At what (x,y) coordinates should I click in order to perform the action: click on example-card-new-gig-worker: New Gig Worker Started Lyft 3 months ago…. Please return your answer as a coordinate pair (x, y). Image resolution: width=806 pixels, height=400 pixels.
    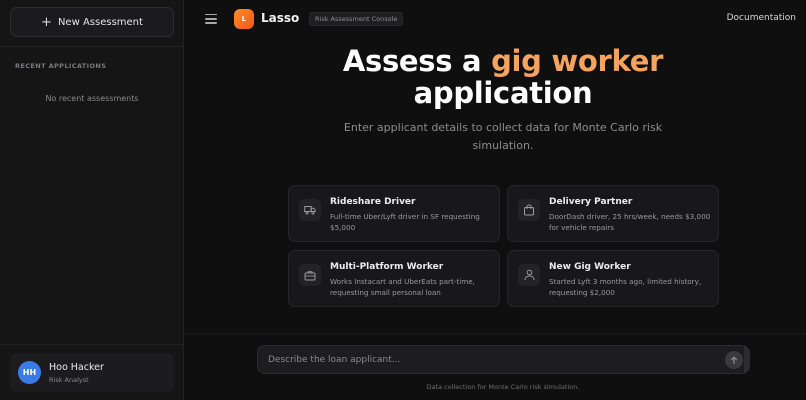
    Looking at the image, I should click on (613, 278).